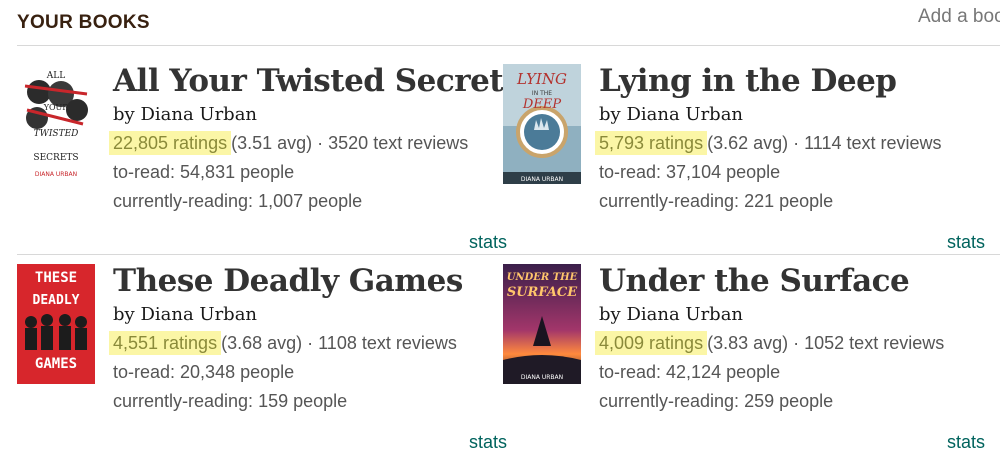 Image resolution: width=1000 pixels, height=455 pixels. I want to click on text-reviews-count: · 1108 text reviews, so click(382, 343).